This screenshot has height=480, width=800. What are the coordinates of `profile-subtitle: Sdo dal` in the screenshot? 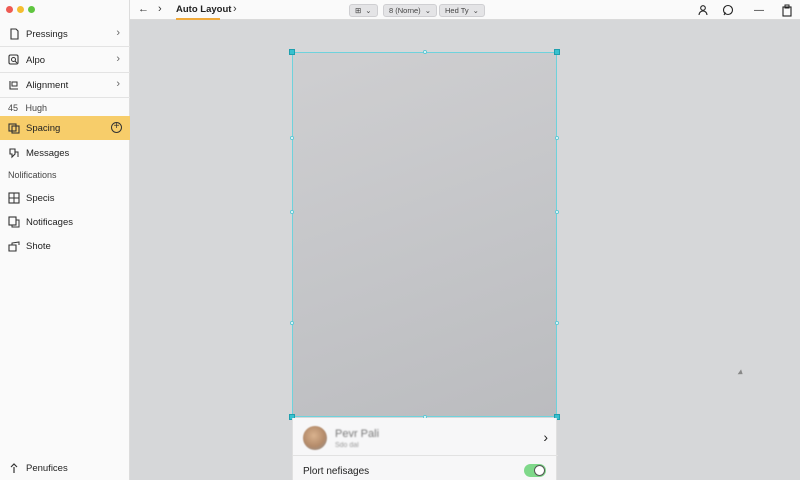 It's located at (347, 445).